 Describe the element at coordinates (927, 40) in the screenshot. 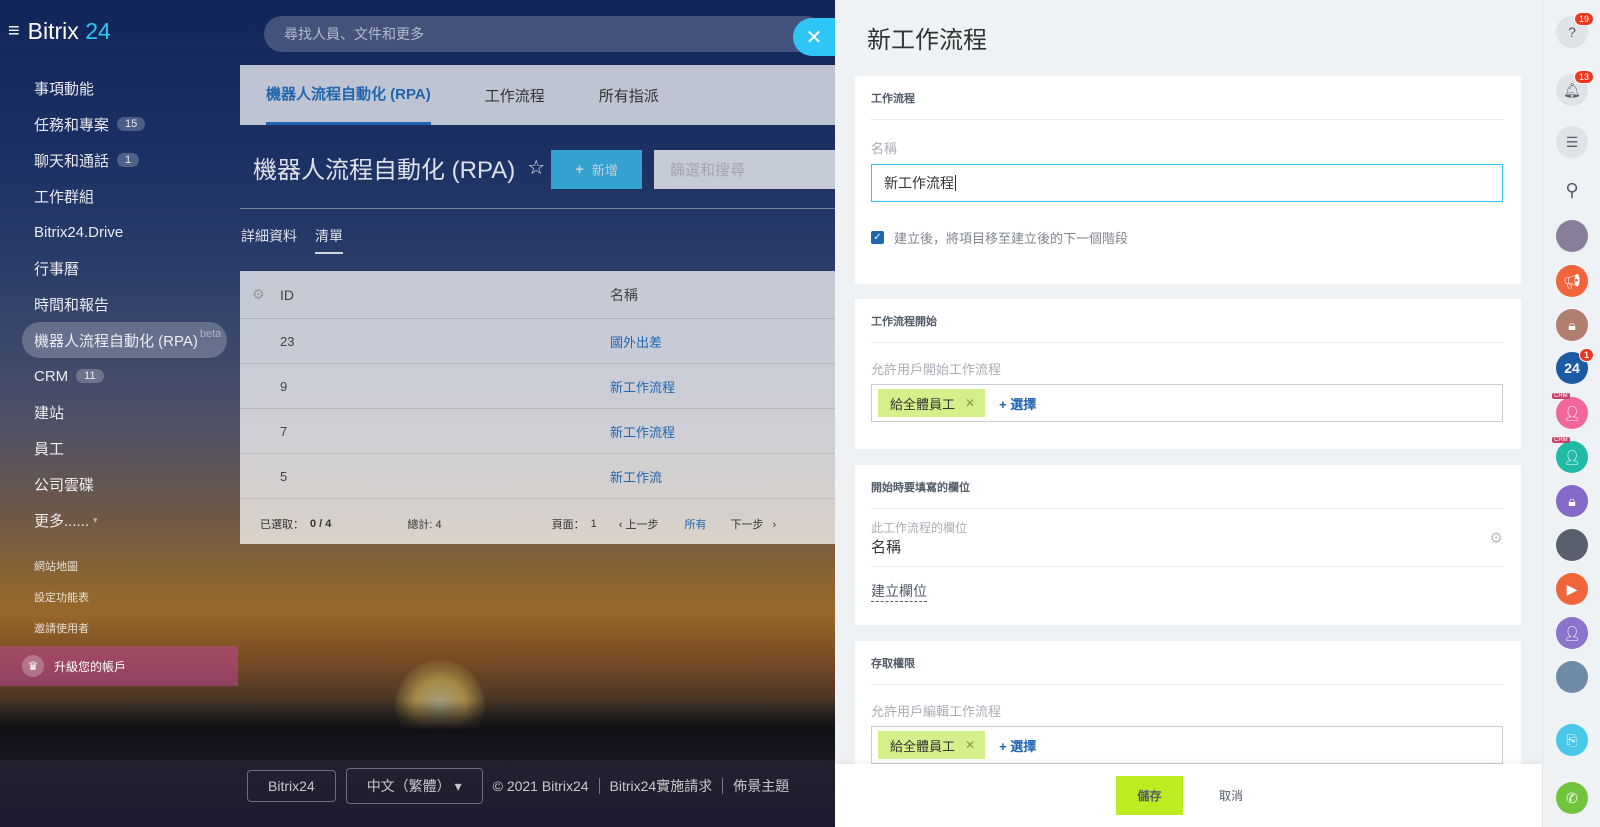

I see `slider-title: 新工作流程` at that location.